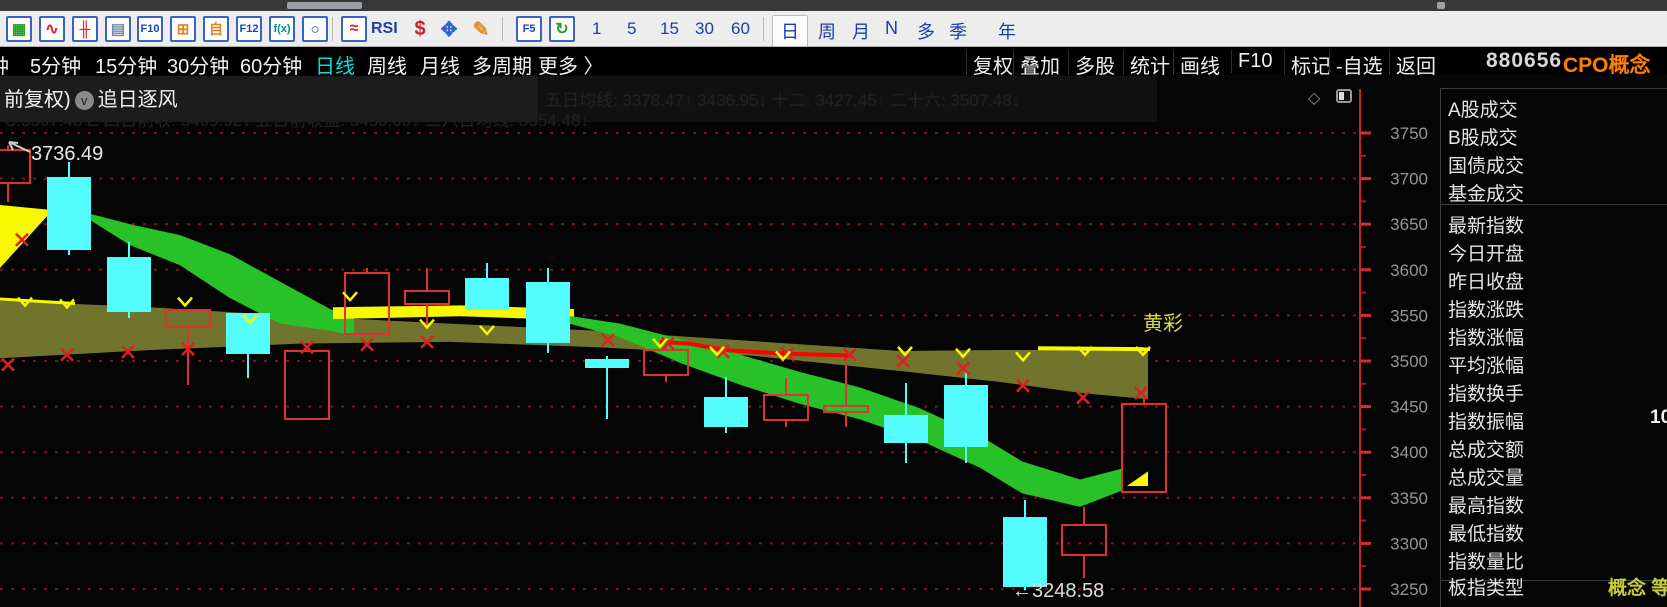  Describe the element at coordinates (52, 29) in the screenshot. I see `line-chart-icon: ∿` at that location.